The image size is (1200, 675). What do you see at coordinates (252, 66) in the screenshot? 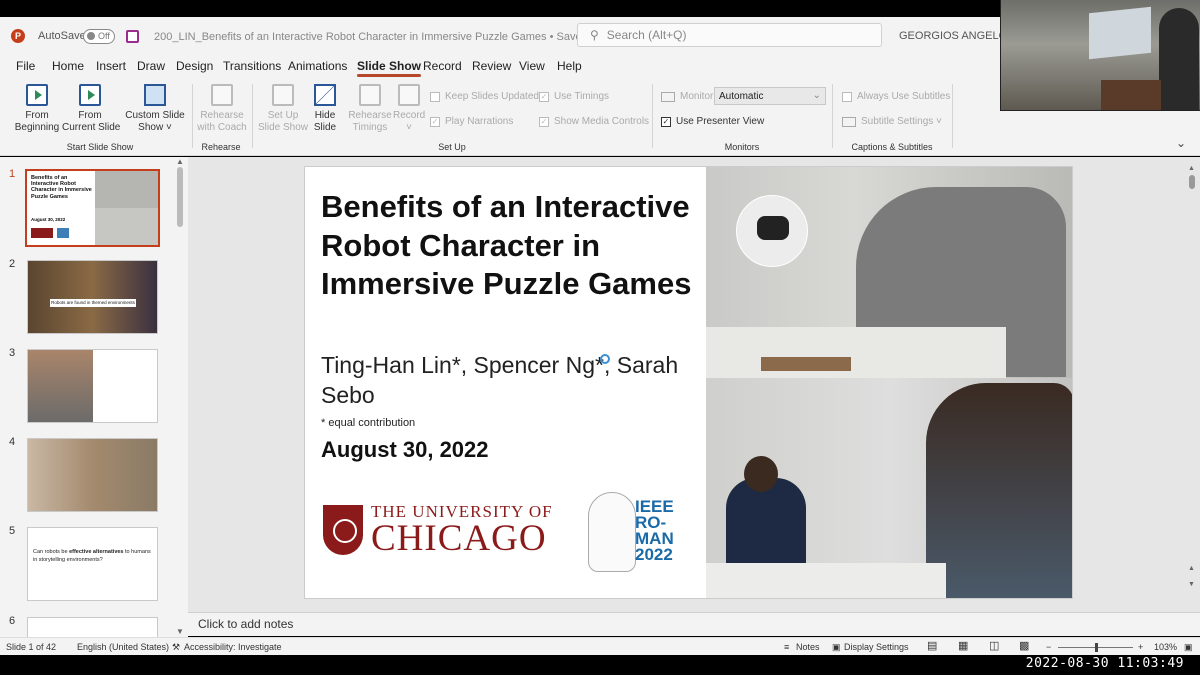
I see `menu-transitions: Transitions` at bounding box center [252, 66].